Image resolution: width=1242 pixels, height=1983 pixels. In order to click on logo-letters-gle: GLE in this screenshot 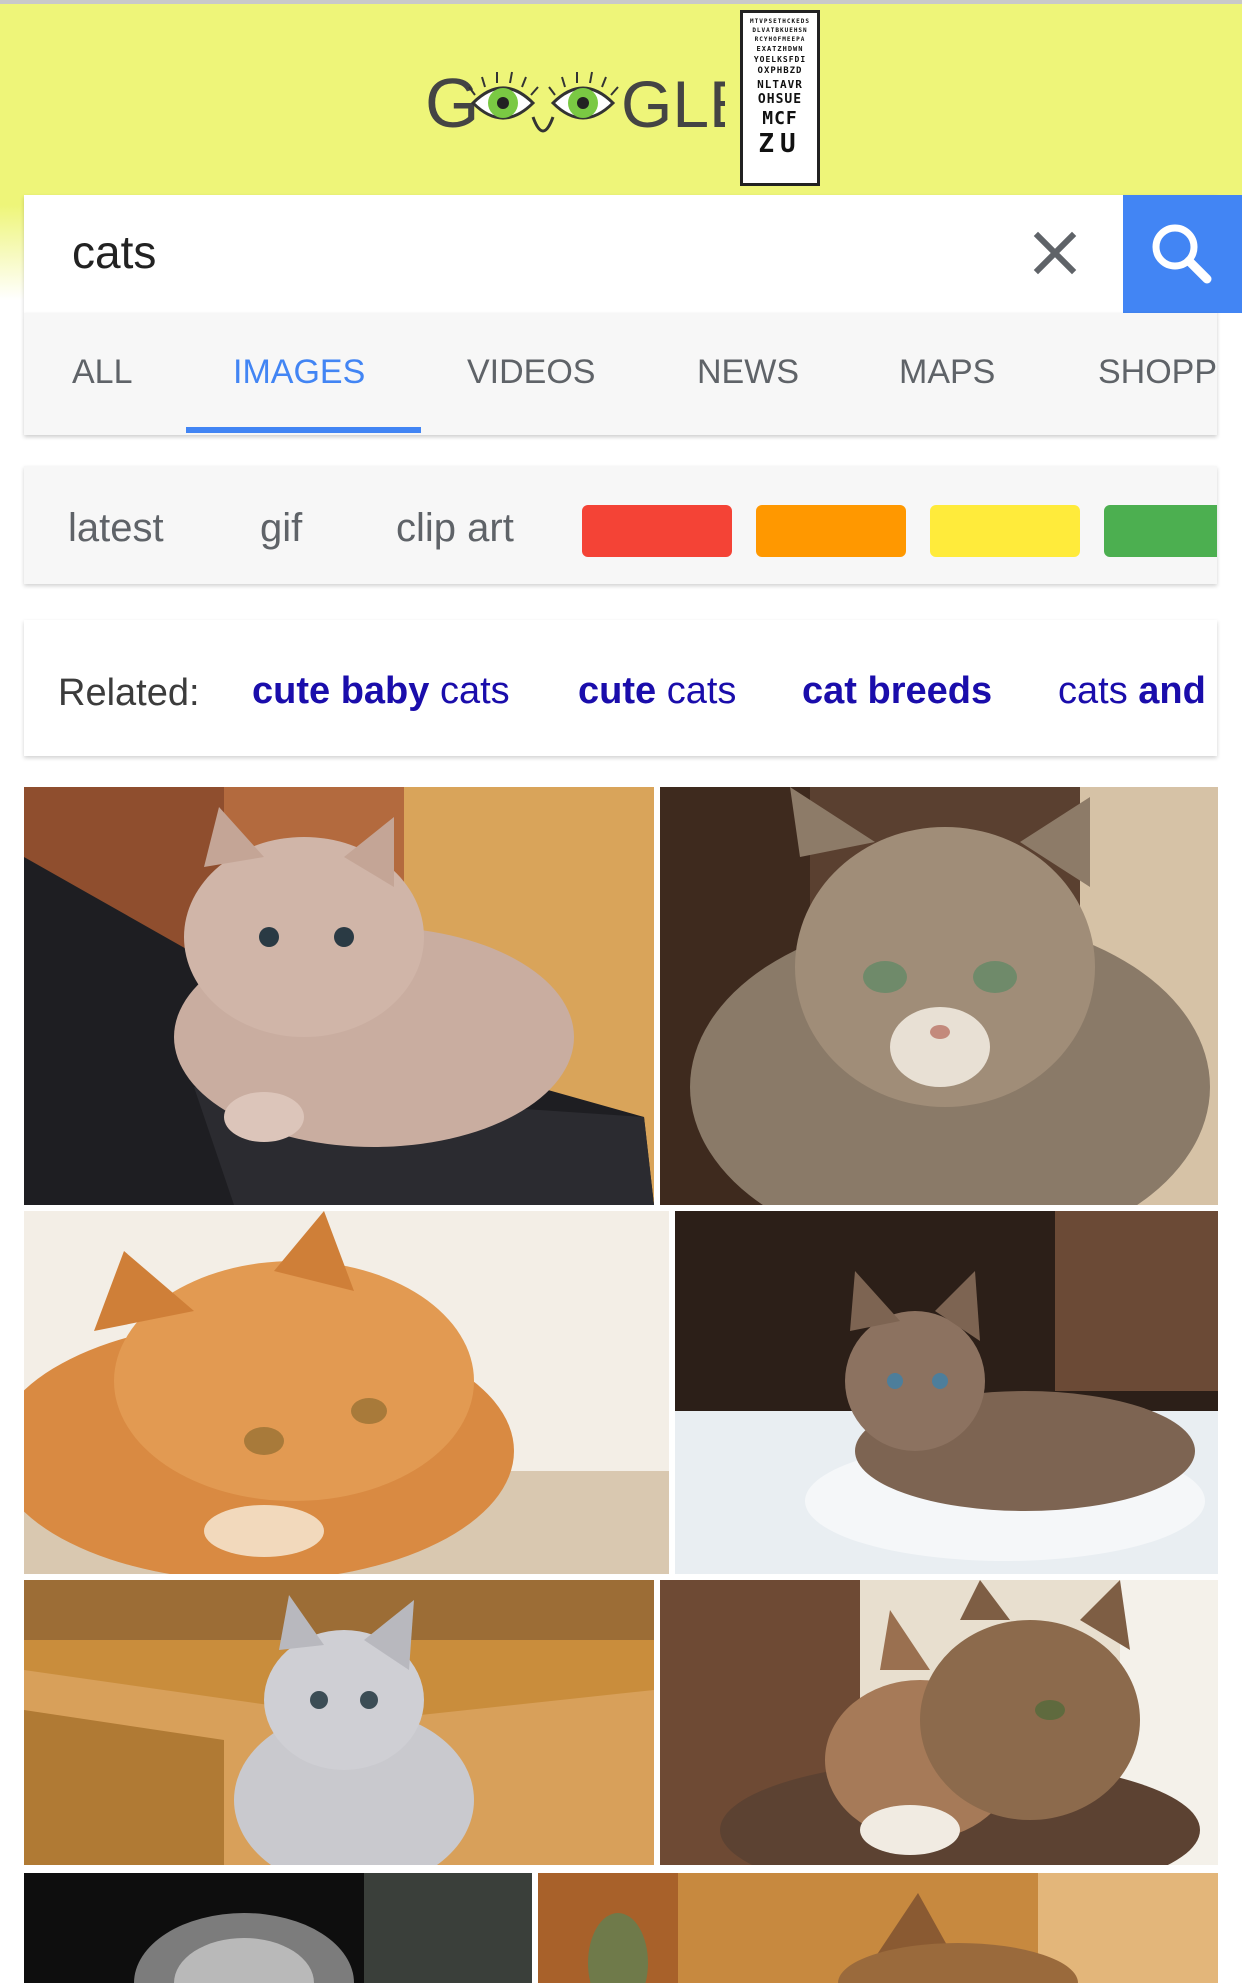, I will do `click(673, 104)`.